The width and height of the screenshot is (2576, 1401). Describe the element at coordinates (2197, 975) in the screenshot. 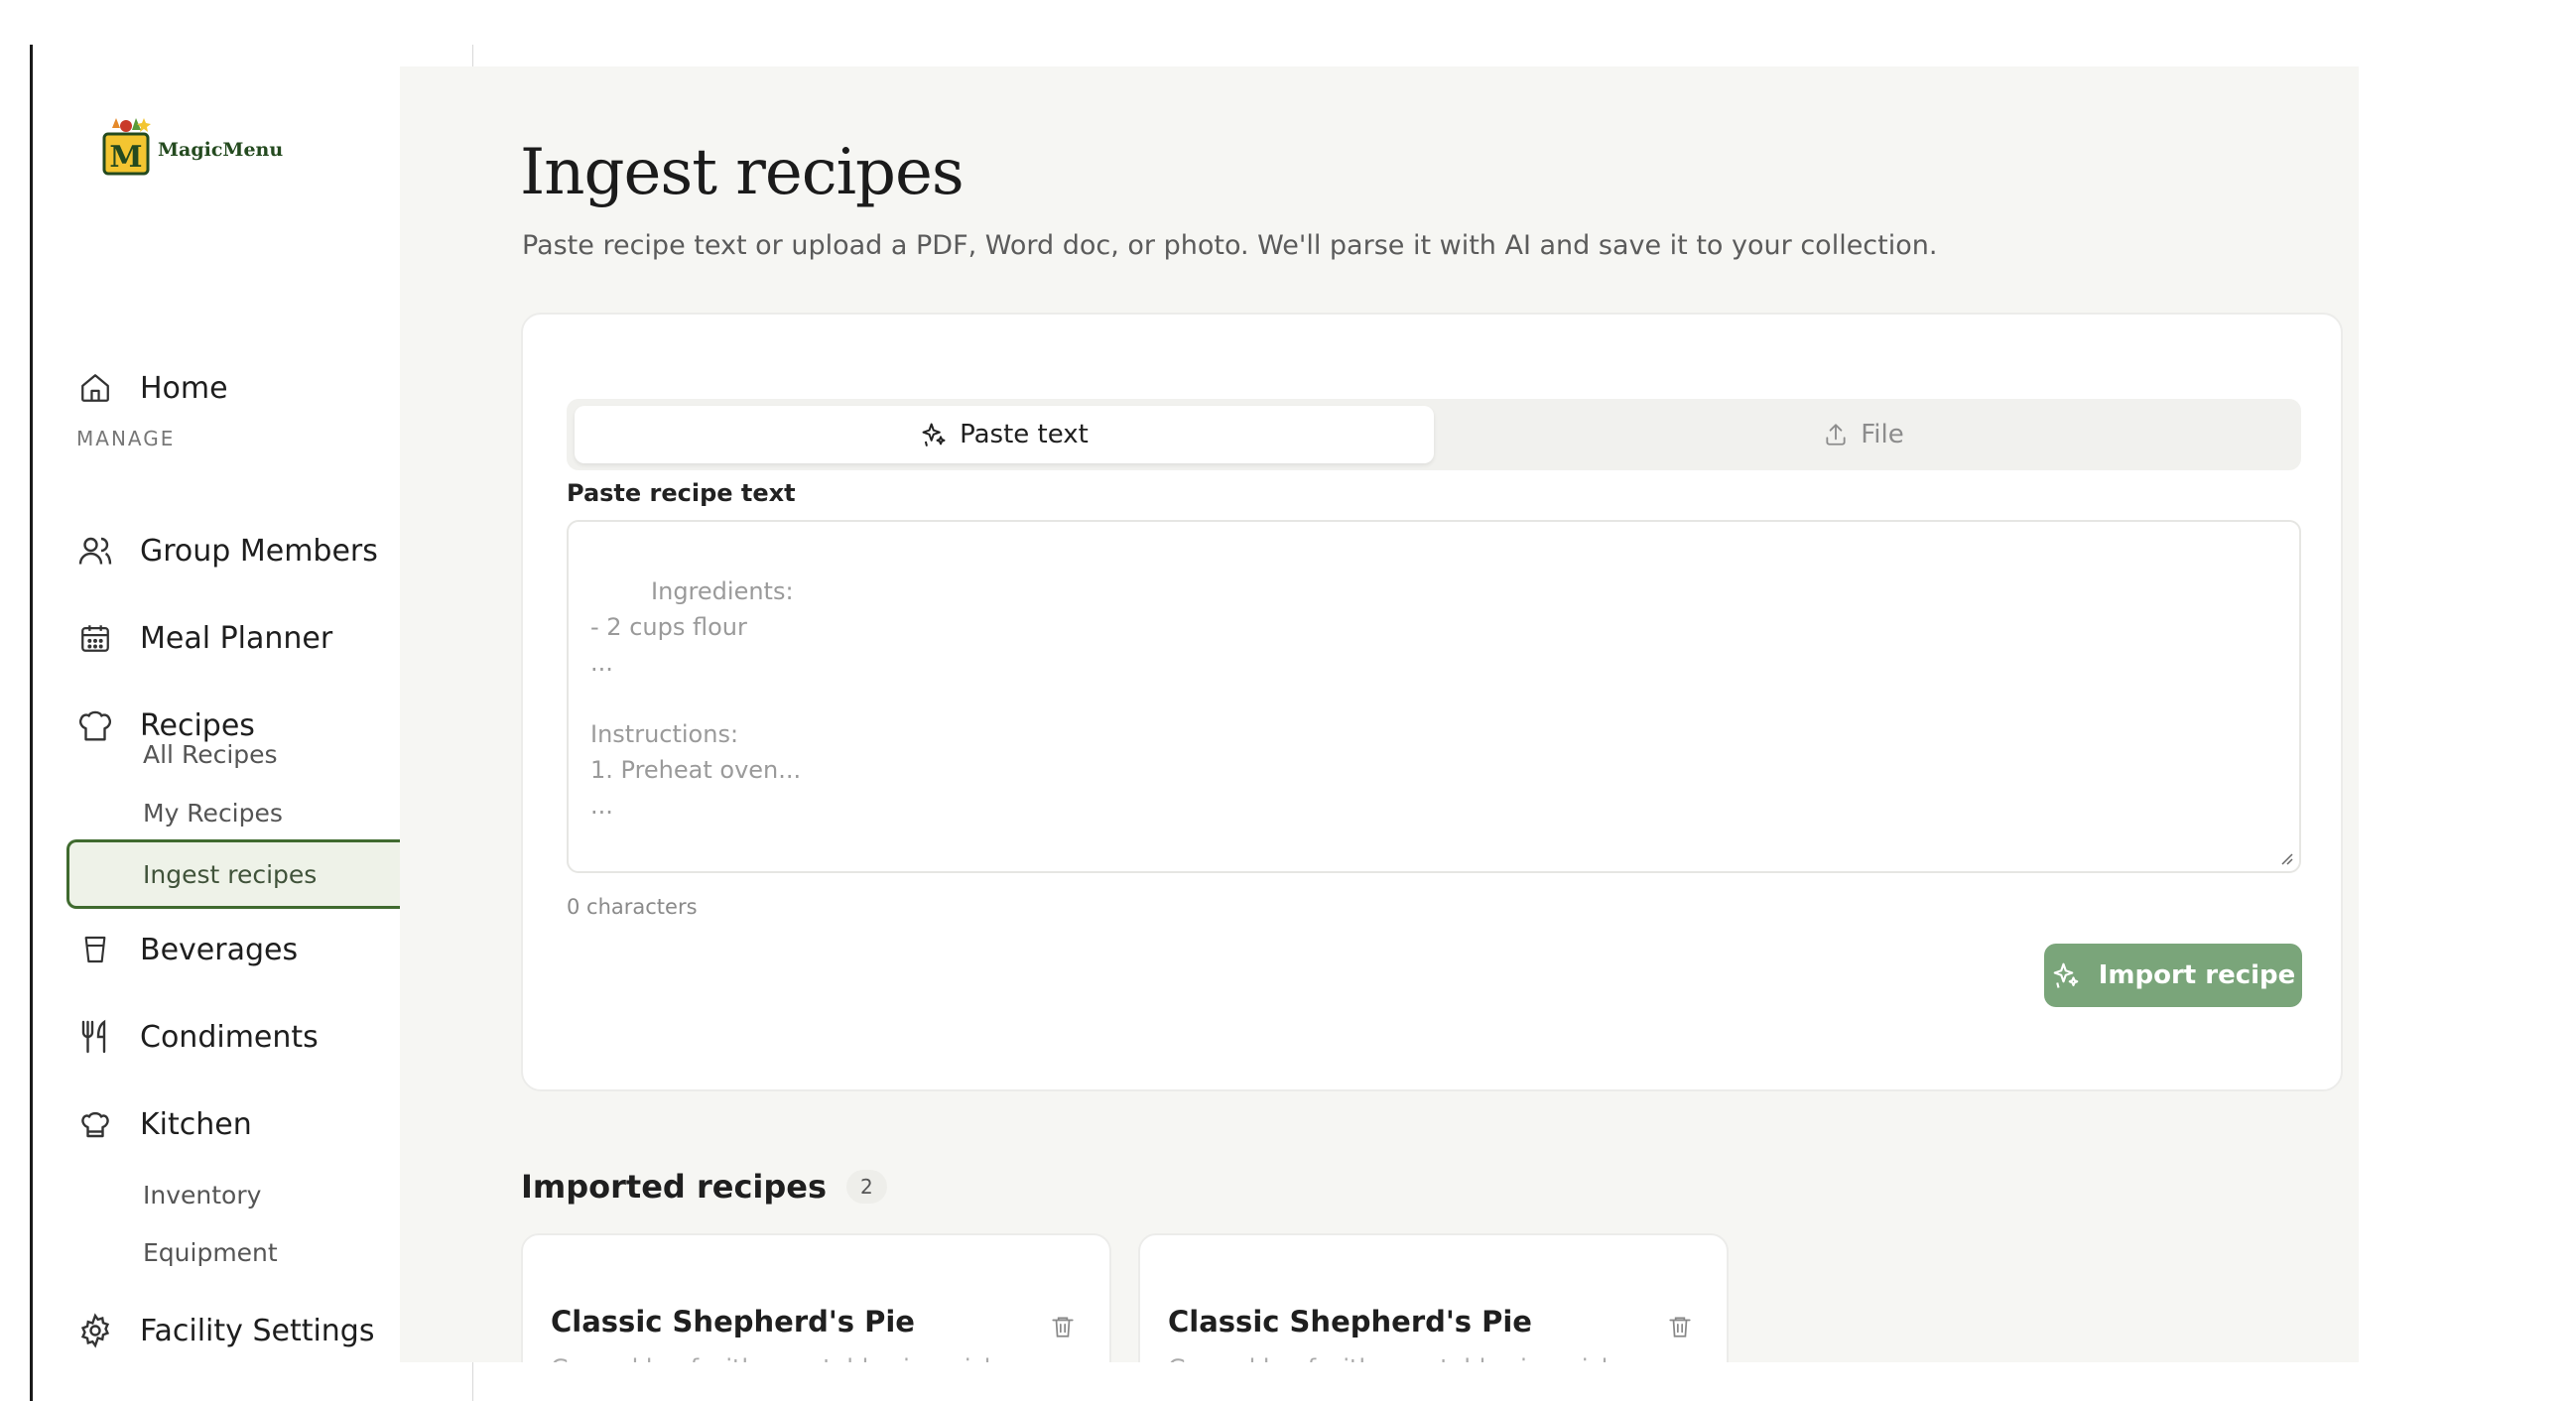

I see `button-label: Import recipe` at that location.